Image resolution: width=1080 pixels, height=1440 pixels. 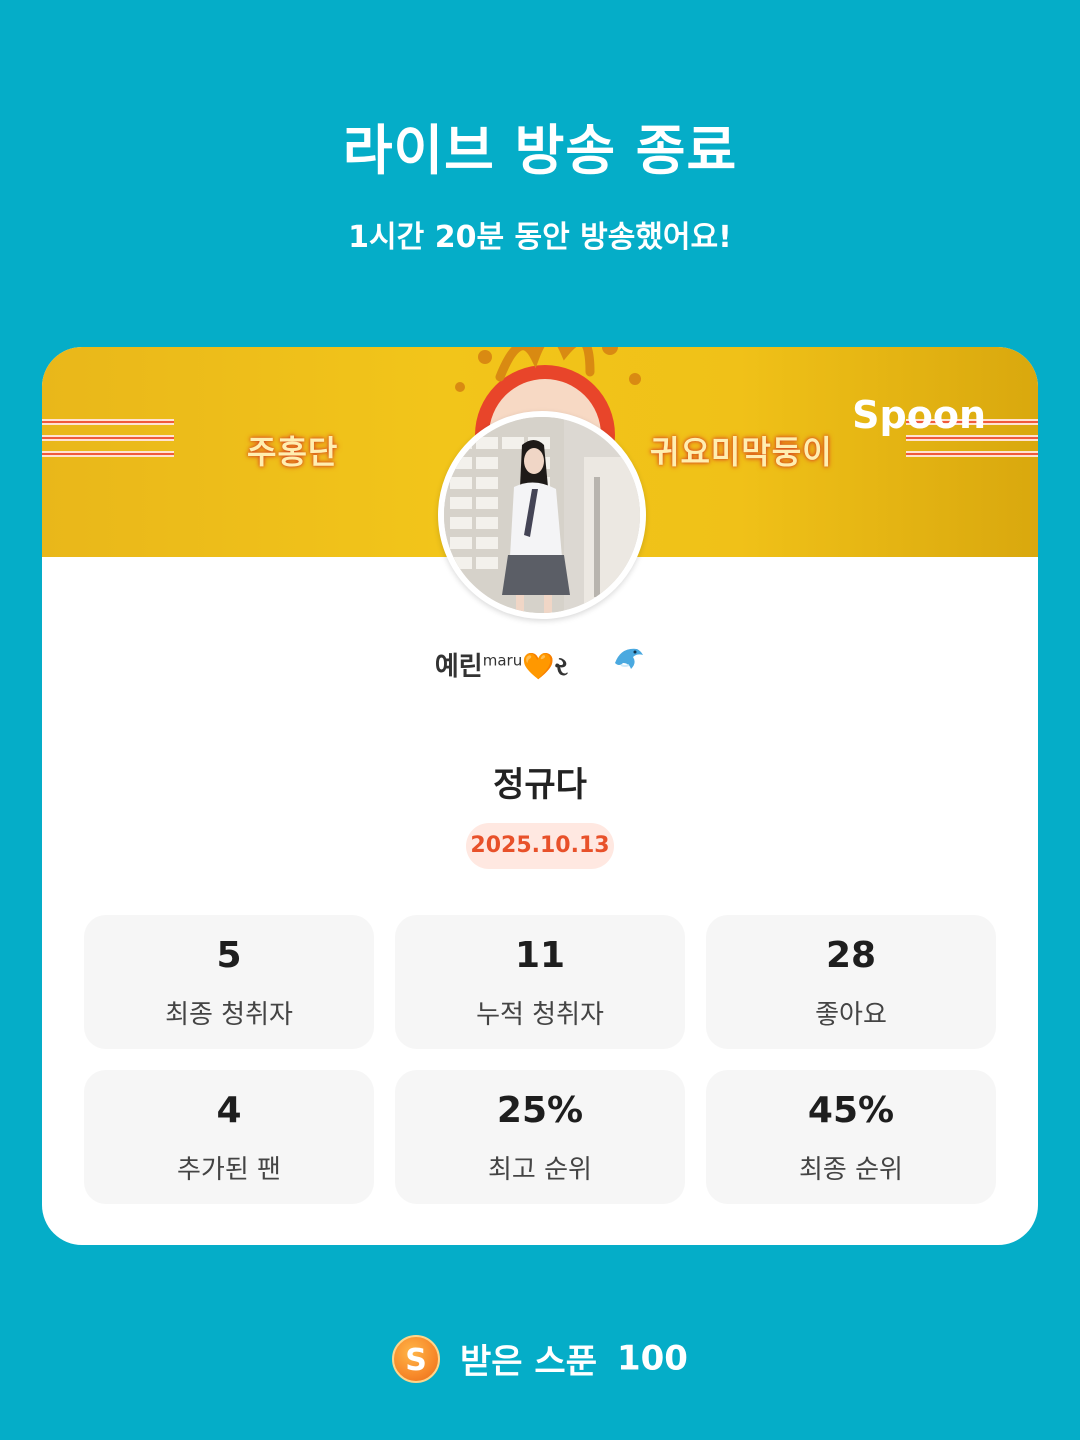 What do you see at coordinates (540, 982) in the screenshot?
I see `stat-total-listeners: 11 누적 청취자` at bounding box center [540, 982].